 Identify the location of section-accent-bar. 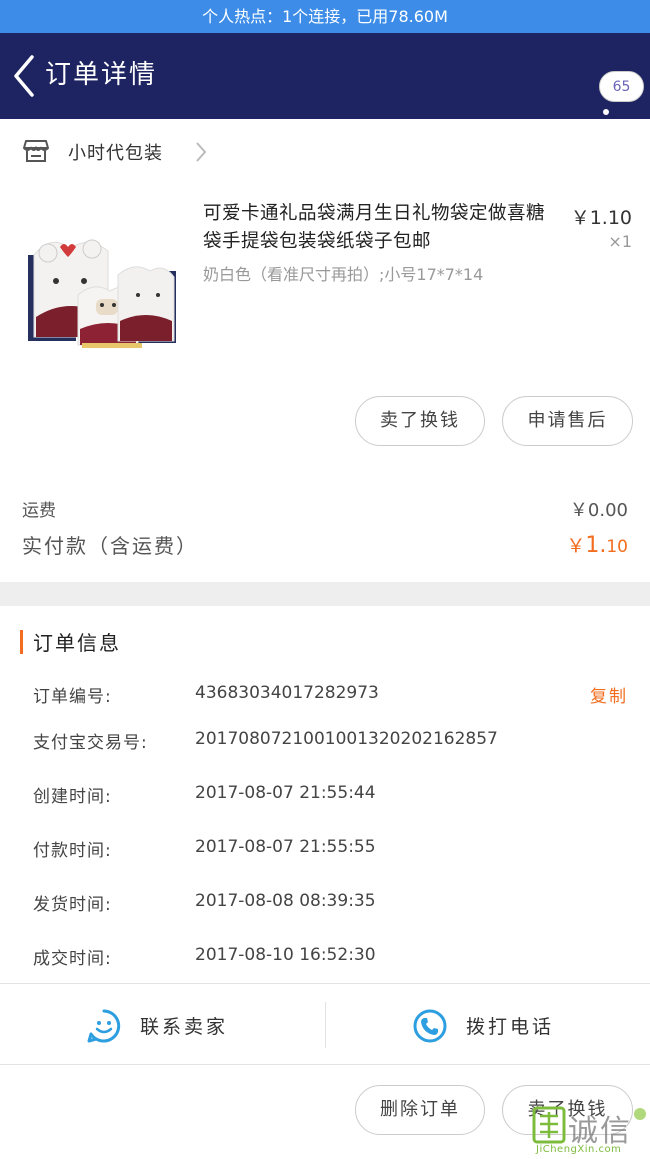
(21, 642).